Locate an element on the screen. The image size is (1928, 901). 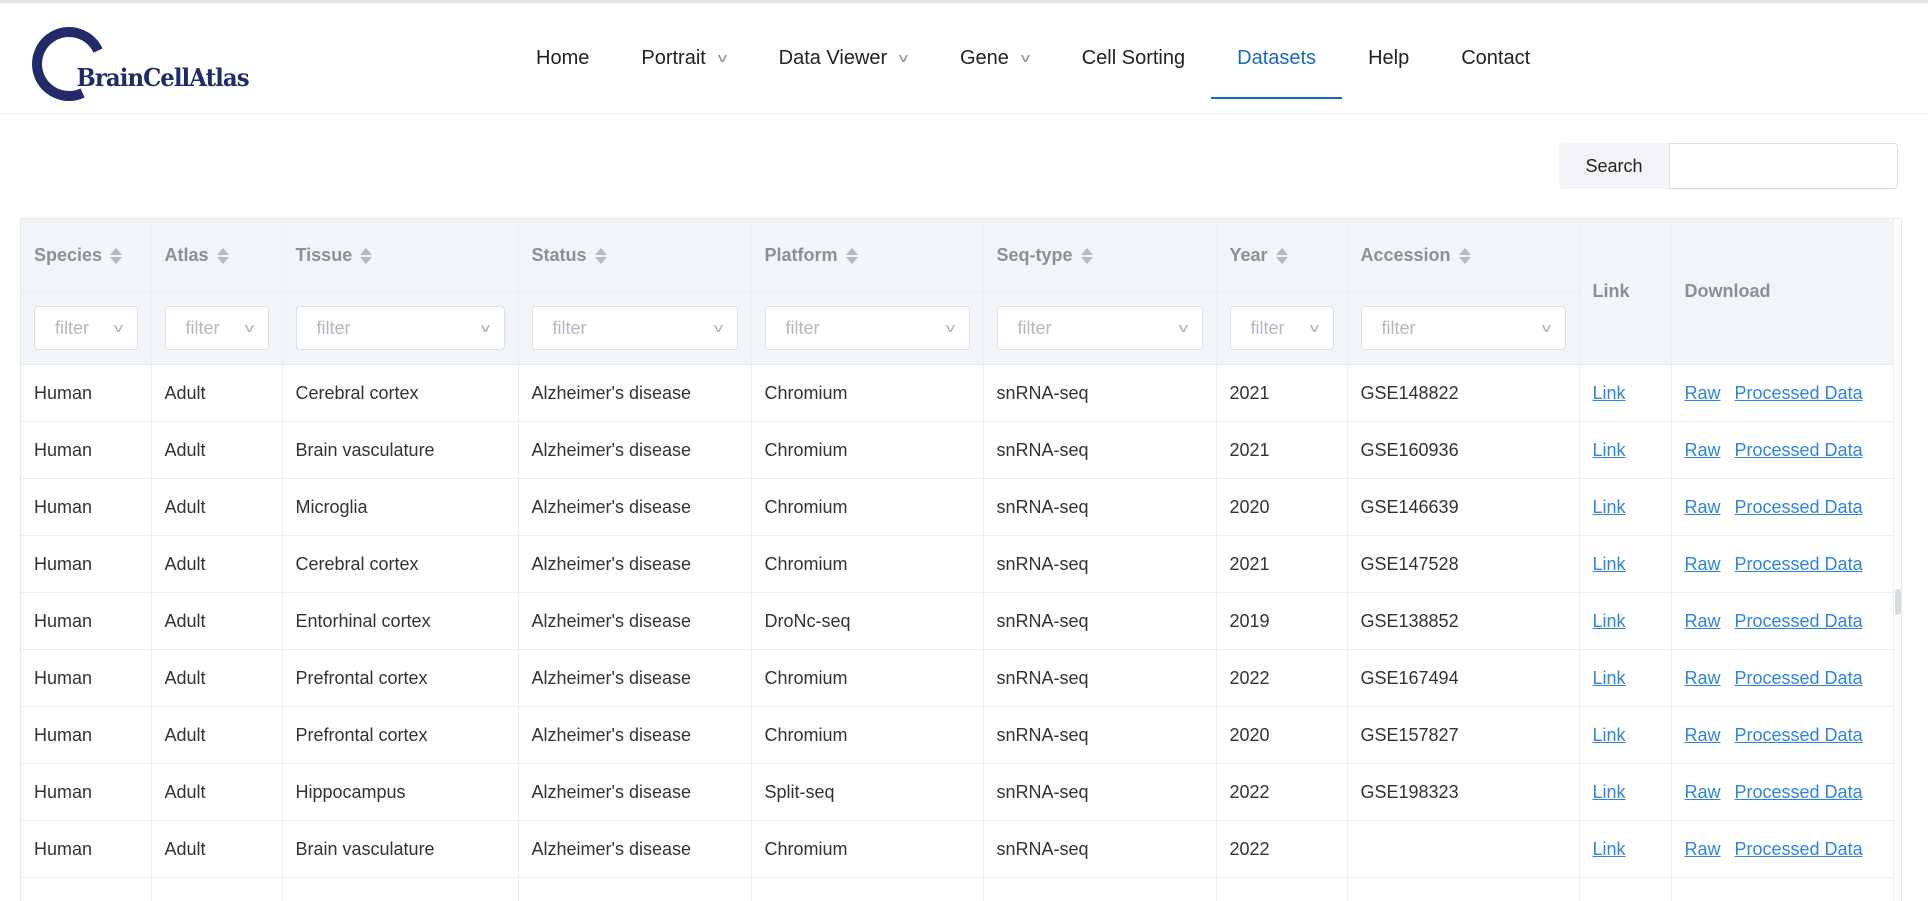
nav-item-datasets: Datasets is located at coordinates (1276, 58).